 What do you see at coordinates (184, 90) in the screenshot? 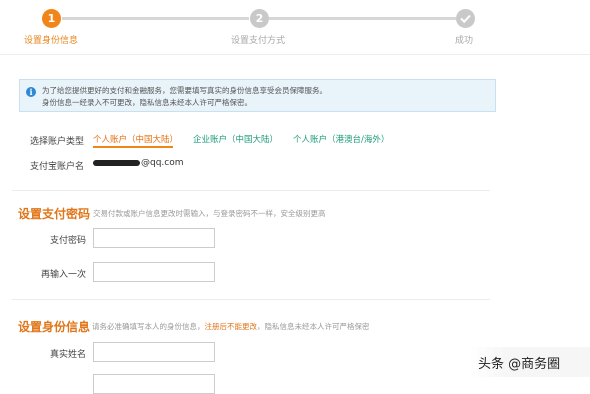
I see `notice-line-1: 为了给您提供更好的支付和金融服务，您需要填写真实的身份信息享受会员保障服务。` at bounding box center [184, 90].